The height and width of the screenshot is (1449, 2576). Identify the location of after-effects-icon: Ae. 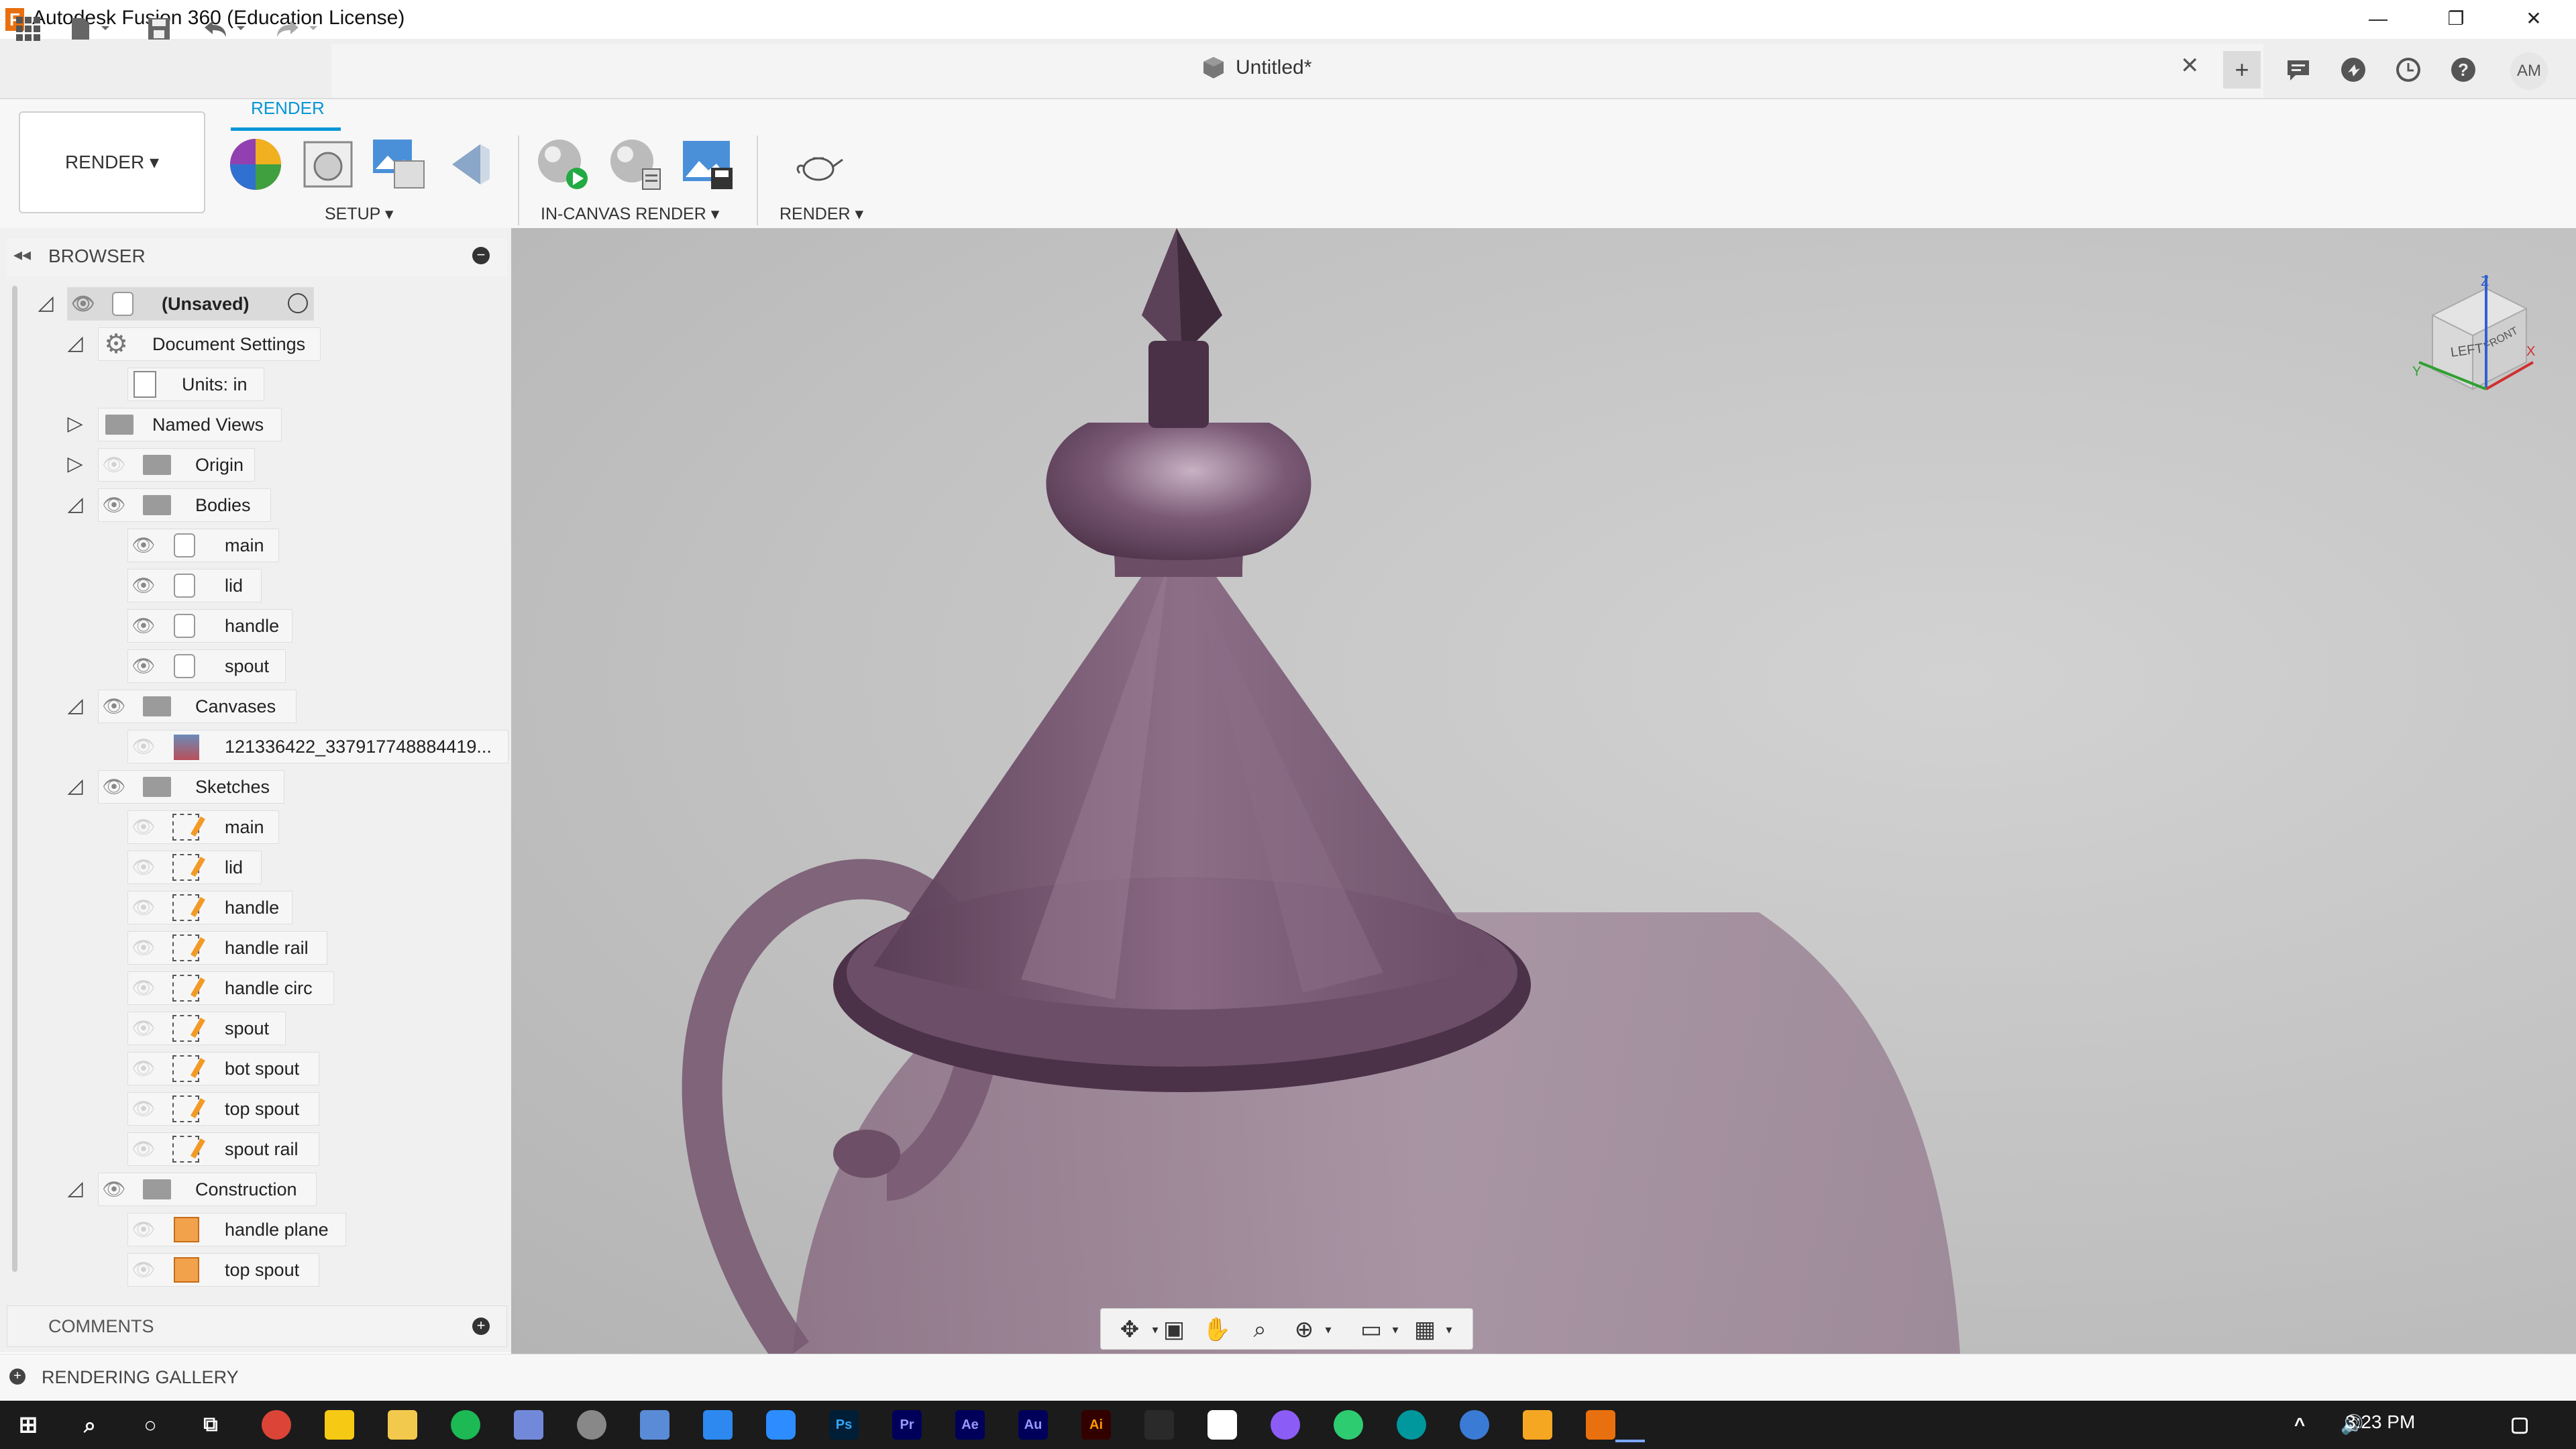
(970, 1425).